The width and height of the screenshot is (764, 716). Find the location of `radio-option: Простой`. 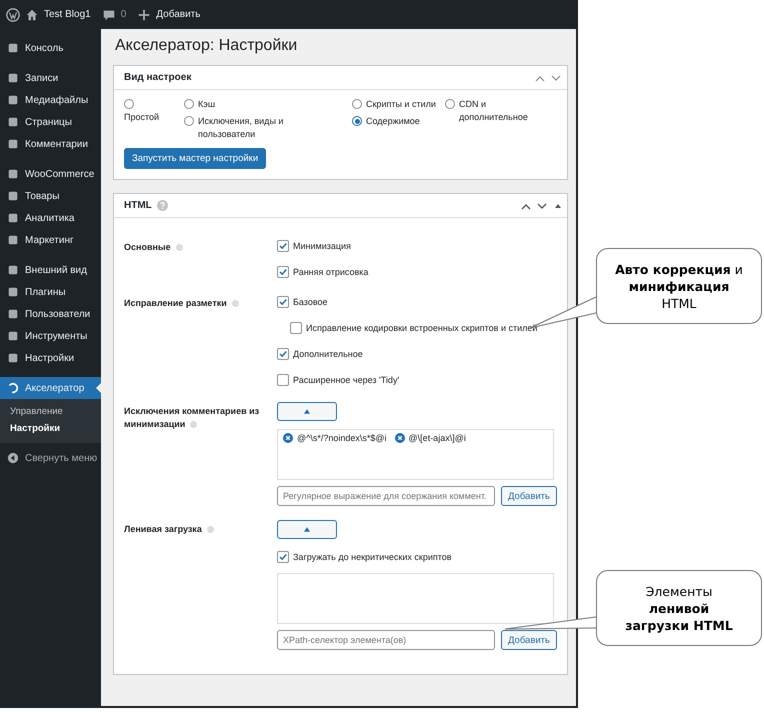

radio-option: Простой is located at coordinates (154, 111).